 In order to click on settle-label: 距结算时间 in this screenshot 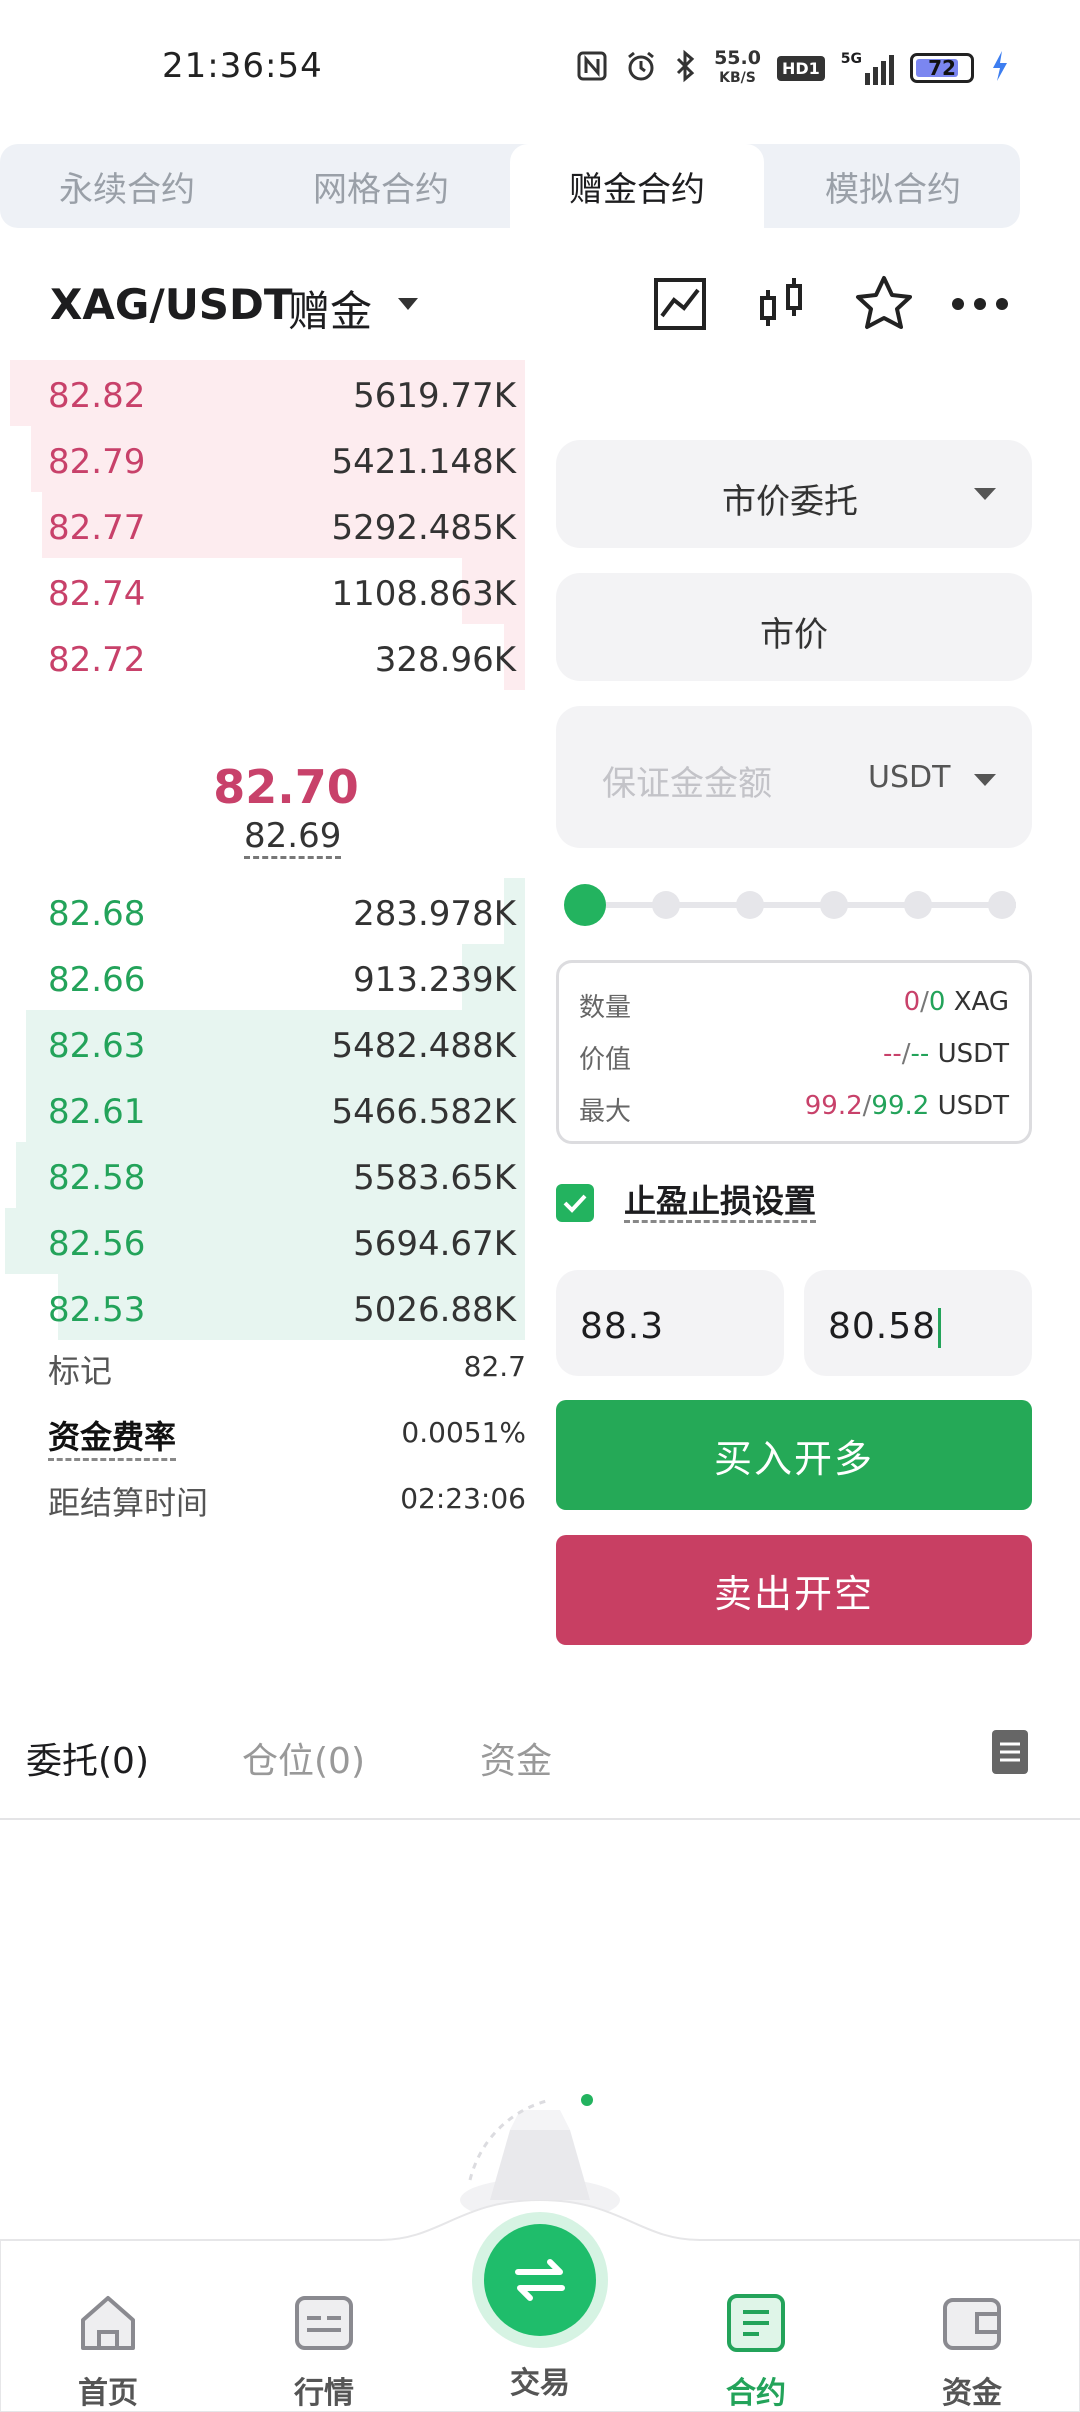, I will do `click(128, 1503)`.